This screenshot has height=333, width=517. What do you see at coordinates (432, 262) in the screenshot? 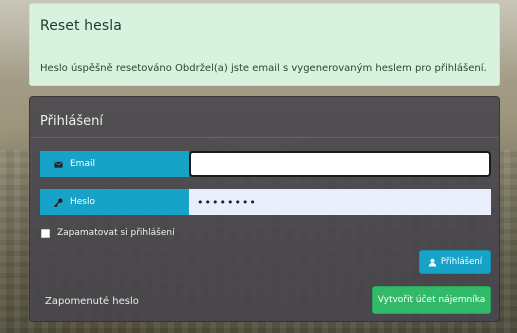
I see `user-icon` at bounding box center [432, 262].